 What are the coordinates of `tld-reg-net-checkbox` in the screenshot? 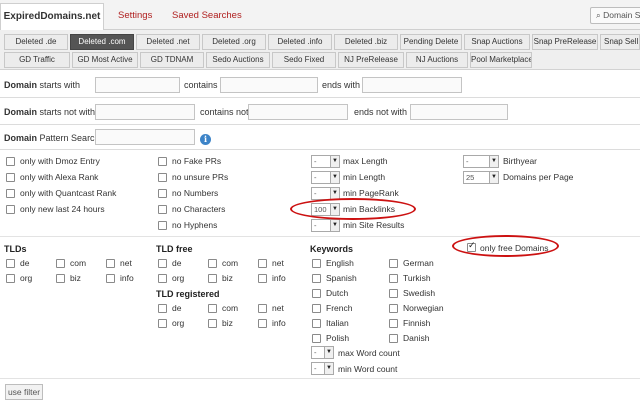 It's located at (262, 308).